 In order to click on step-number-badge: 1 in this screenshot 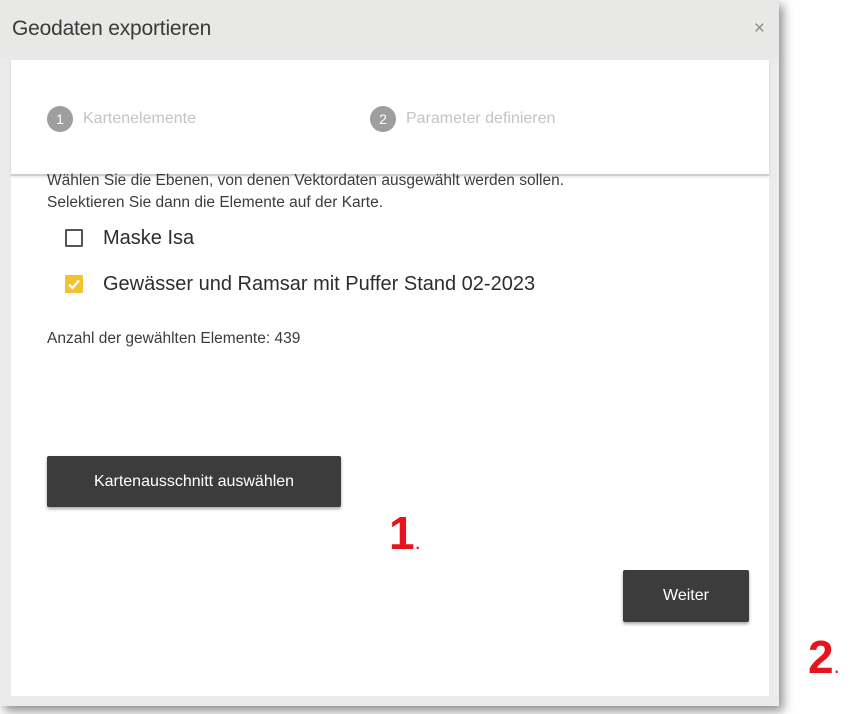, I will do `click(60, 119)`.